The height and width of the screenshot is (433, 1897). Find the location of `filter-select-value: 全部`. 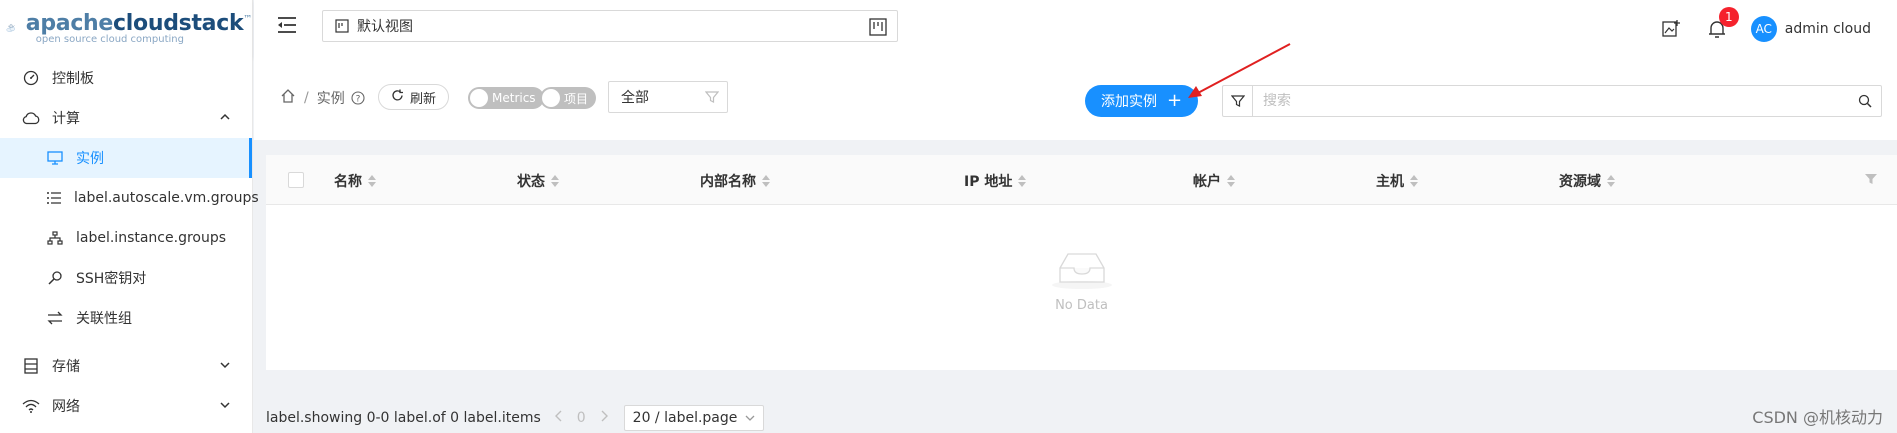

filter-select-value: 全部 is located at coordinates (635, 98).